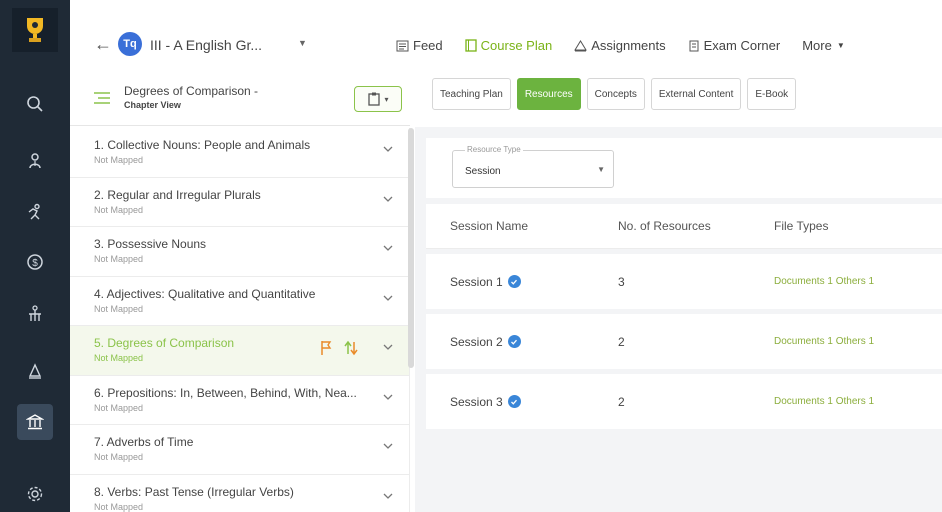  What do you see at coordinates (801, 226) in the screenshot?
I see `column-header: File Types` at bounding box center [801, 226].